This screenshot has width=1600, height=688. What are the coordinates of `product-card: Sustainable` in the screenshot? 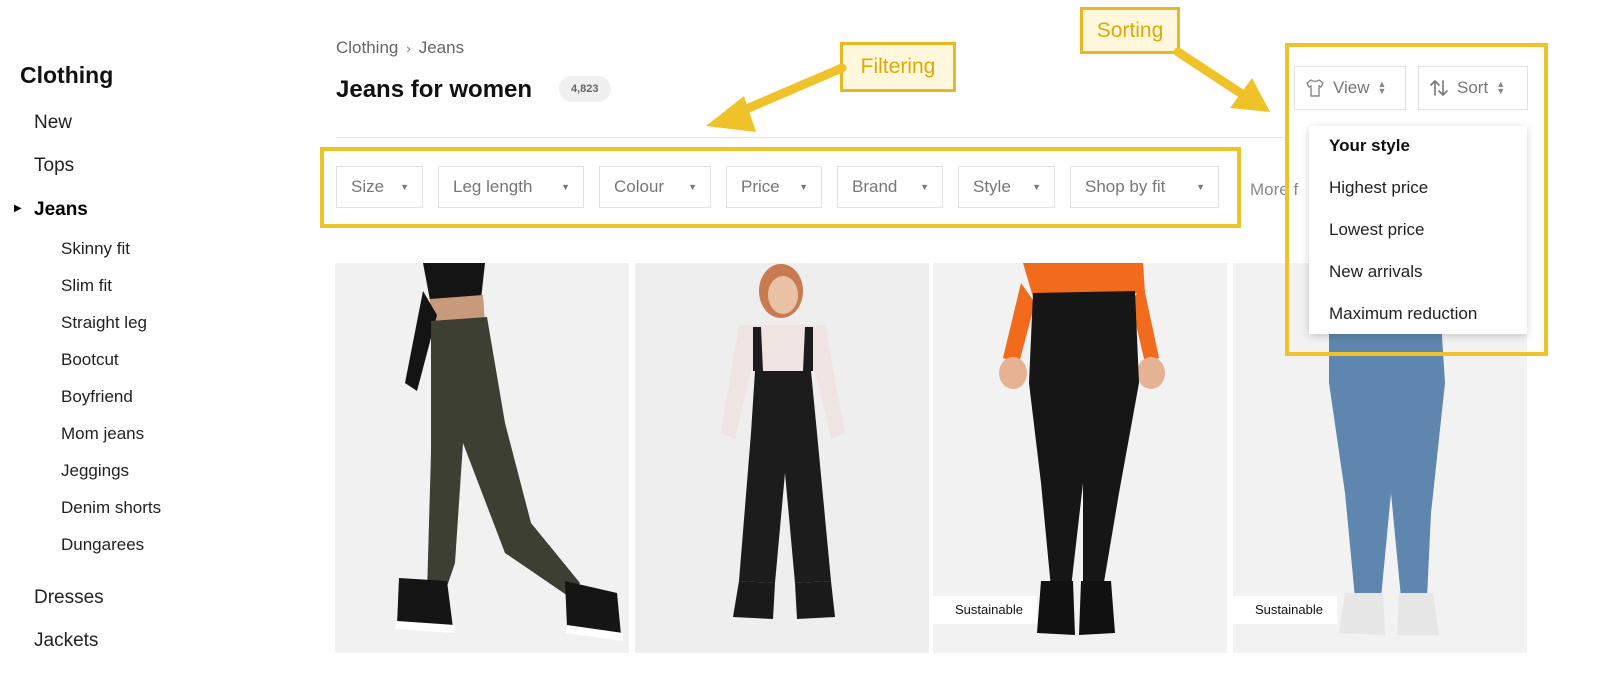 It's located at (1080, 458).